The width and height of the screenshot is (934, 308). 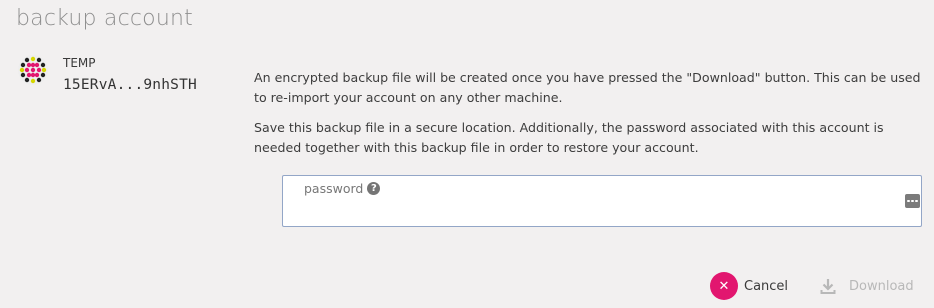 What do you see at coordinates (828, 286) in the screenshot?
I see `download-icon` at bounding box center [828, 286].